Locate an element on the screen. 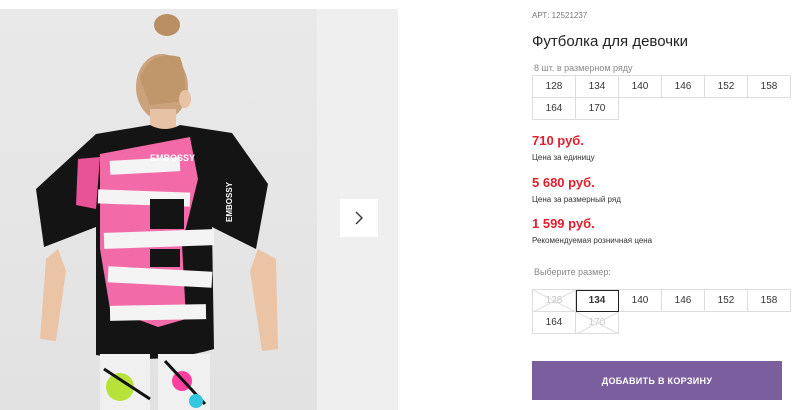 This screenshot has width=800, height=410. pack-price-label: Цена за размерный ряд is located at coordinates (576, 199).